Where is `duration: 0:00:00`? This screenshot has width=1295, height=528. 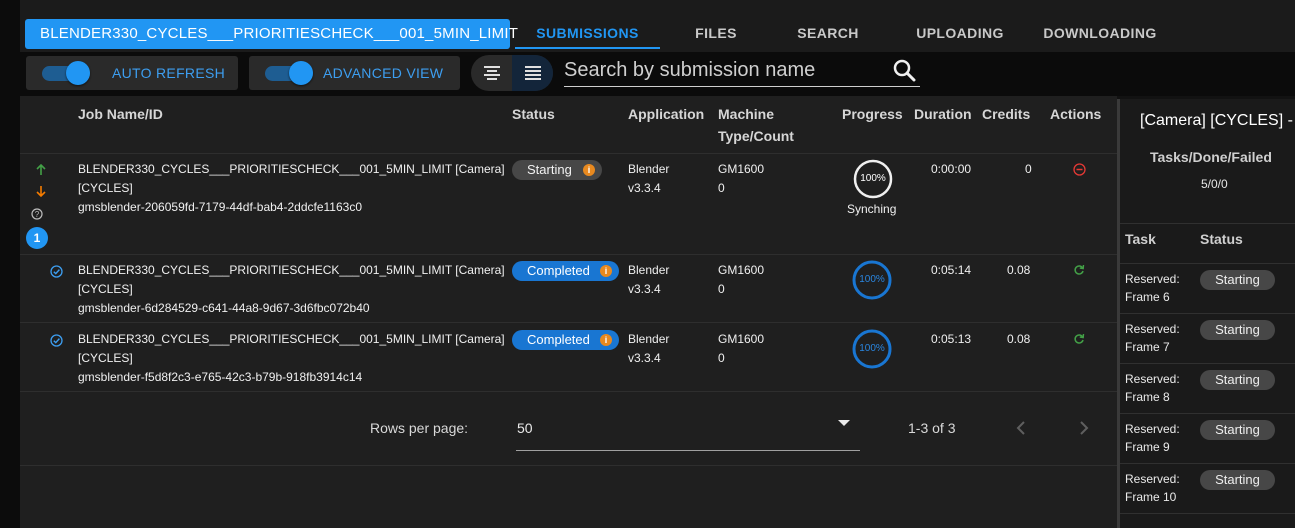
duration: 0:00:00 is located at coordinates (951, 169).